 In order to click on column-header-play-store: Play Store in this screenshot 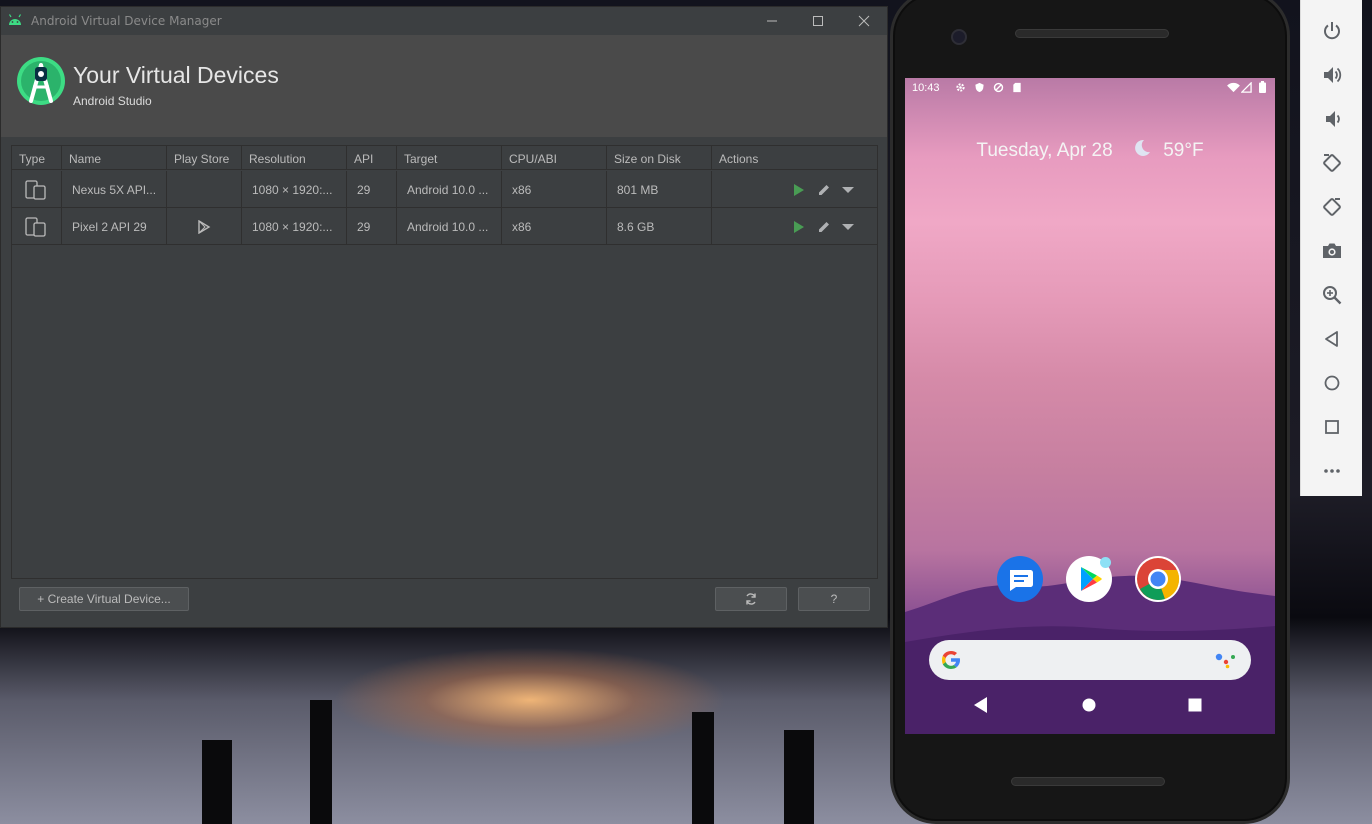, I will do `click(204, 158)`.